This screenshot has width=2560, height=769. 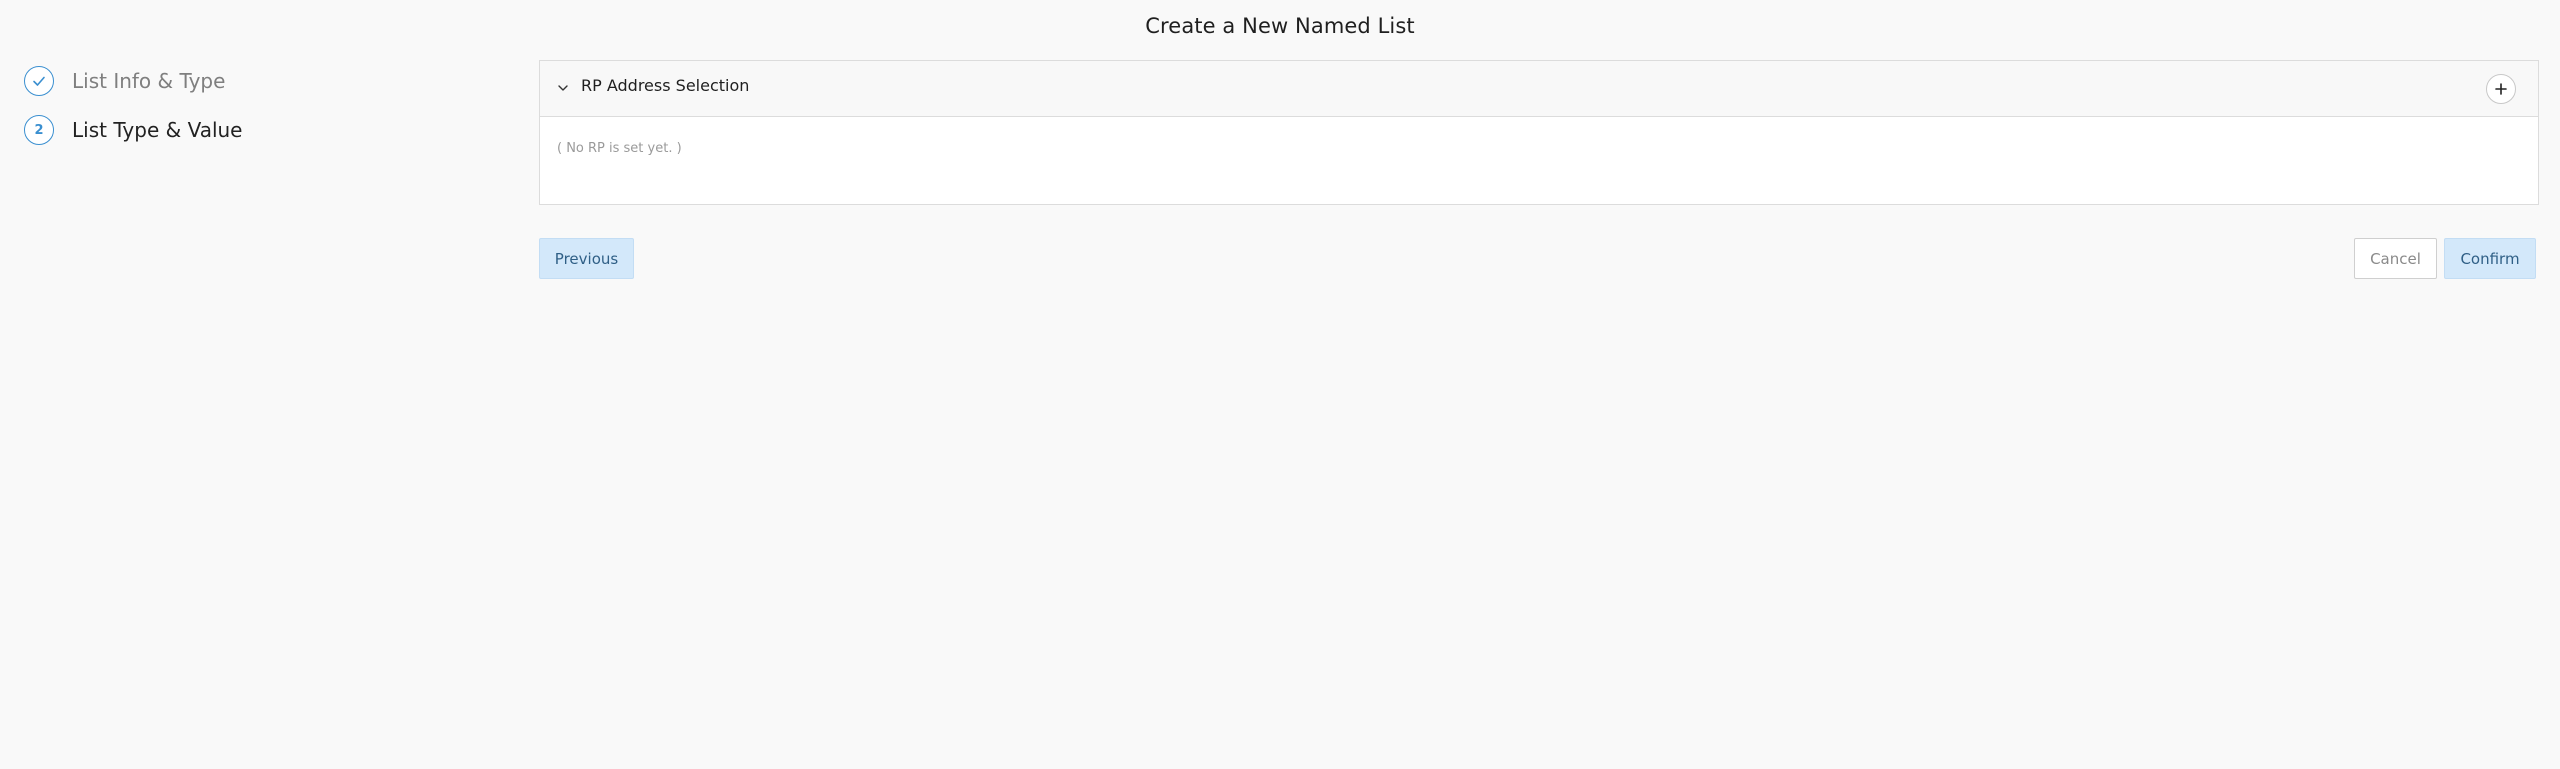 I want to click on step-completed-circle, so click(x=39, y=81).